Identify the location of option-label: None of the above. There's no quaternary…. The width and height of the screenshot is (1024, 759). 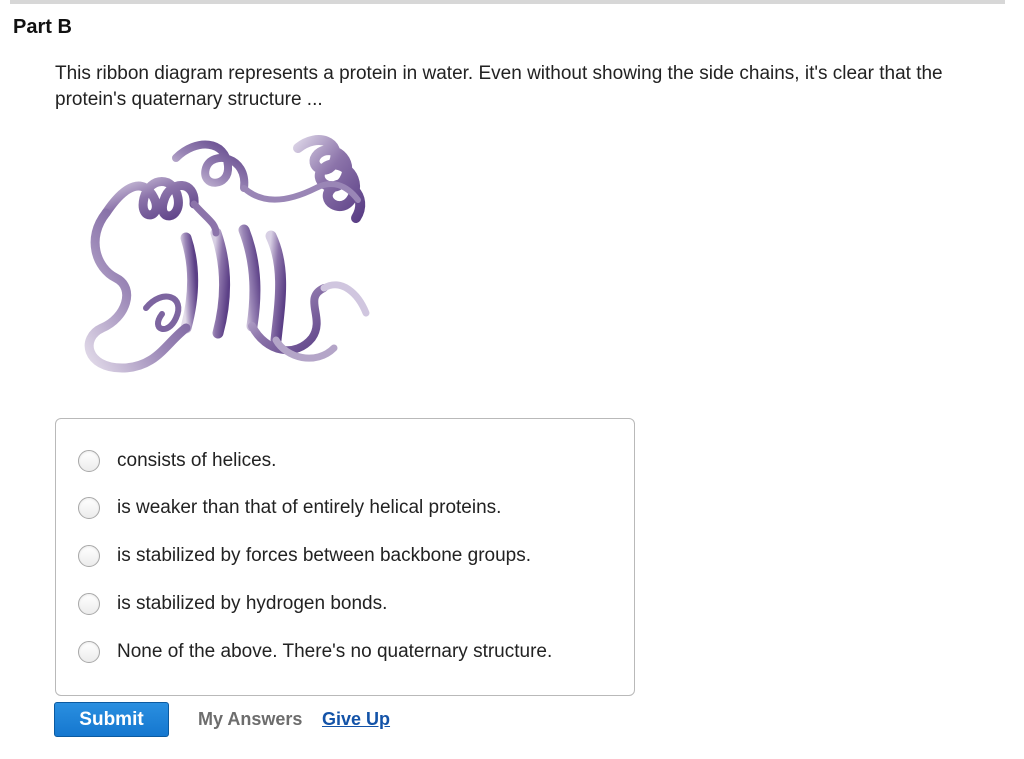
(335, 651).